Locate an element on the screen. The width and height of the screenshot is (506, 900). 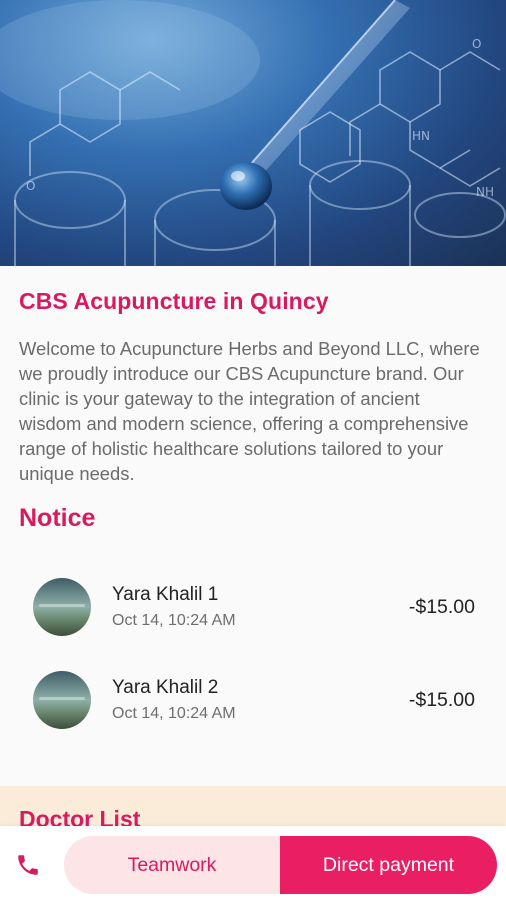
phone-button is located at coordinates (28, 865).